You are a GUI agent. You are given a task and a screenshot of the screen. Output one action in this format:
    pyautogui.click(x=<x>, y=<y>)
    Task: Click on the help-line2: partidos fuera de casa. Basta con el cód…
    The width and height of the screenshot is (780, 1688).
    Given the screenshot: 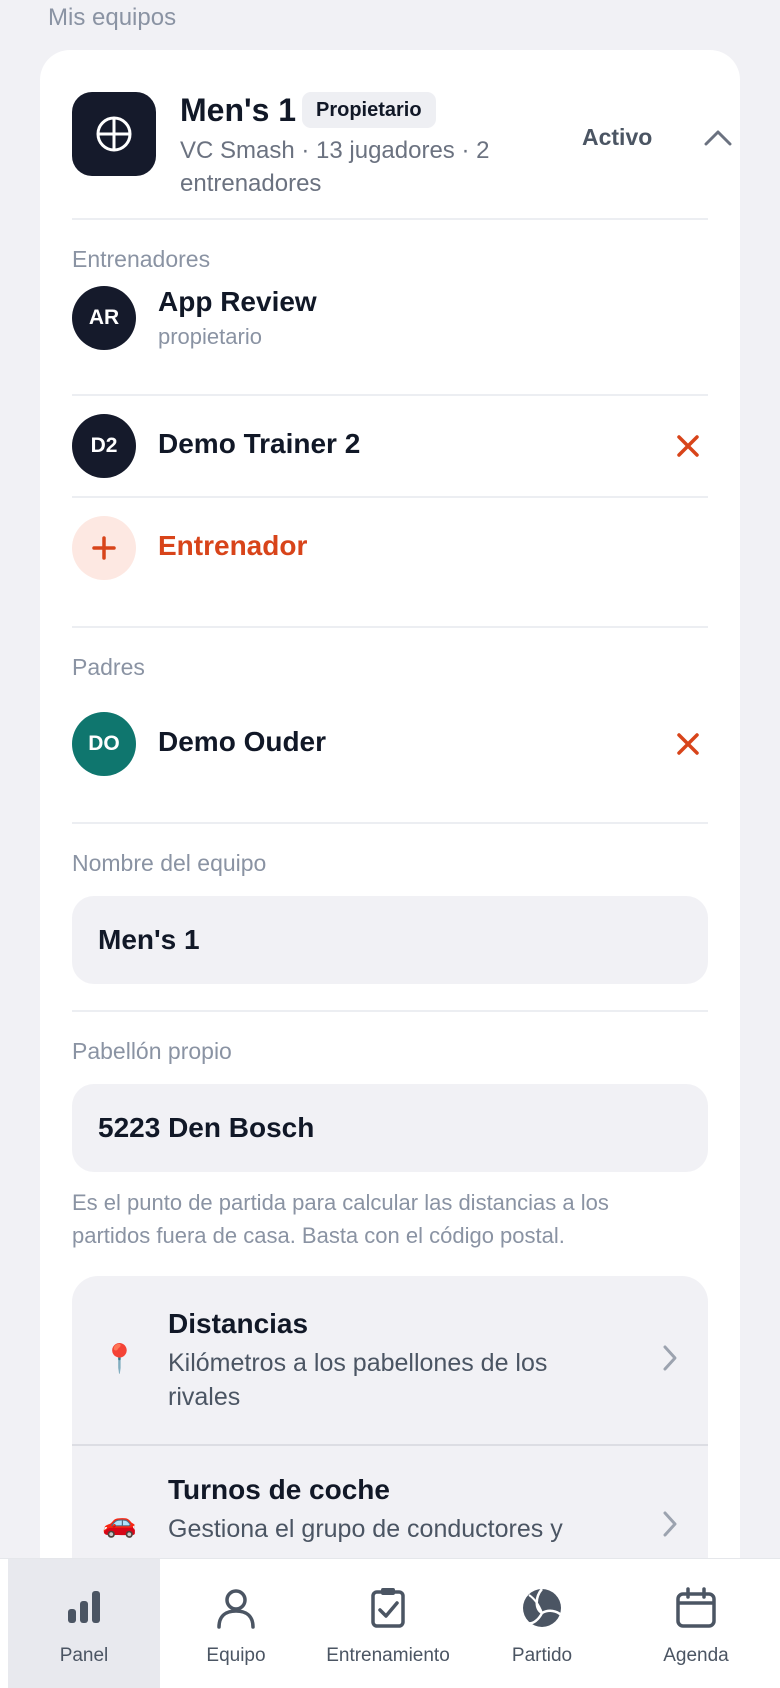 What is the action you would take?
    pyautogui.click(x=318, y=1235)
    